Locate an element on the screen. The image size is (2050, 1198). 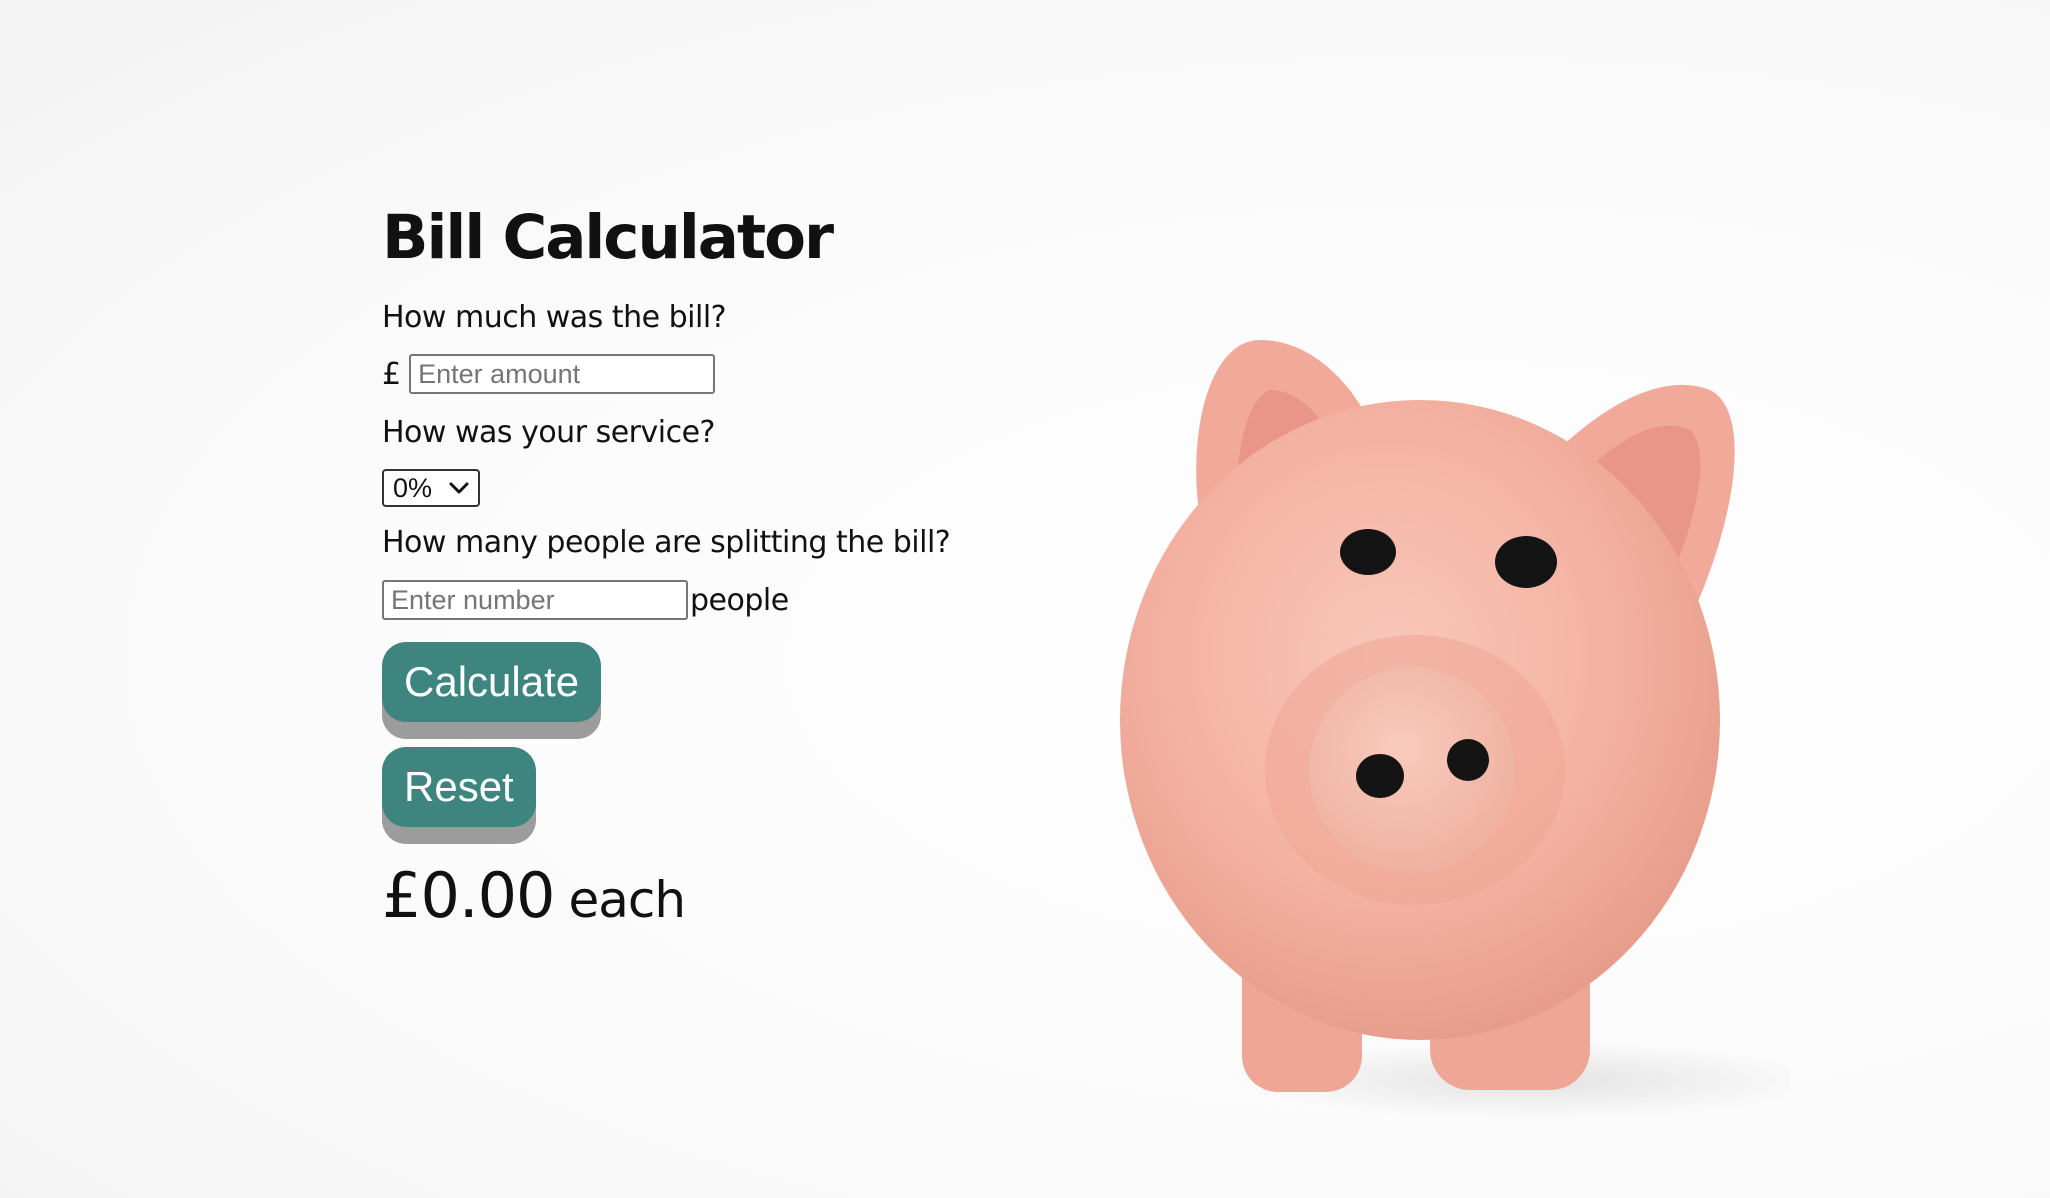
chevron-down-icon is located at coordinates (459, 488).